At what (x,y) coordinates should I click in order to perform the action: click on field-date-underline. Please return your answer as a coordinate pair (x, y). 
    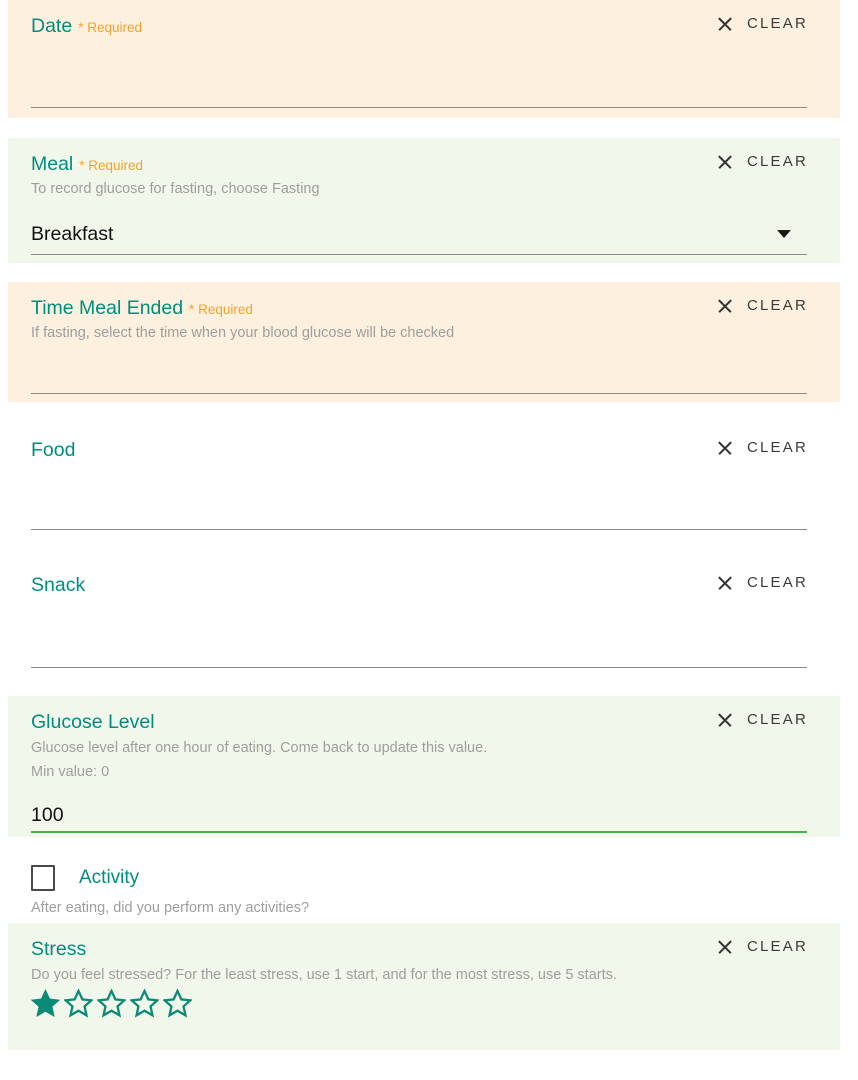
    Looking at the image, I should click on (419, 107).